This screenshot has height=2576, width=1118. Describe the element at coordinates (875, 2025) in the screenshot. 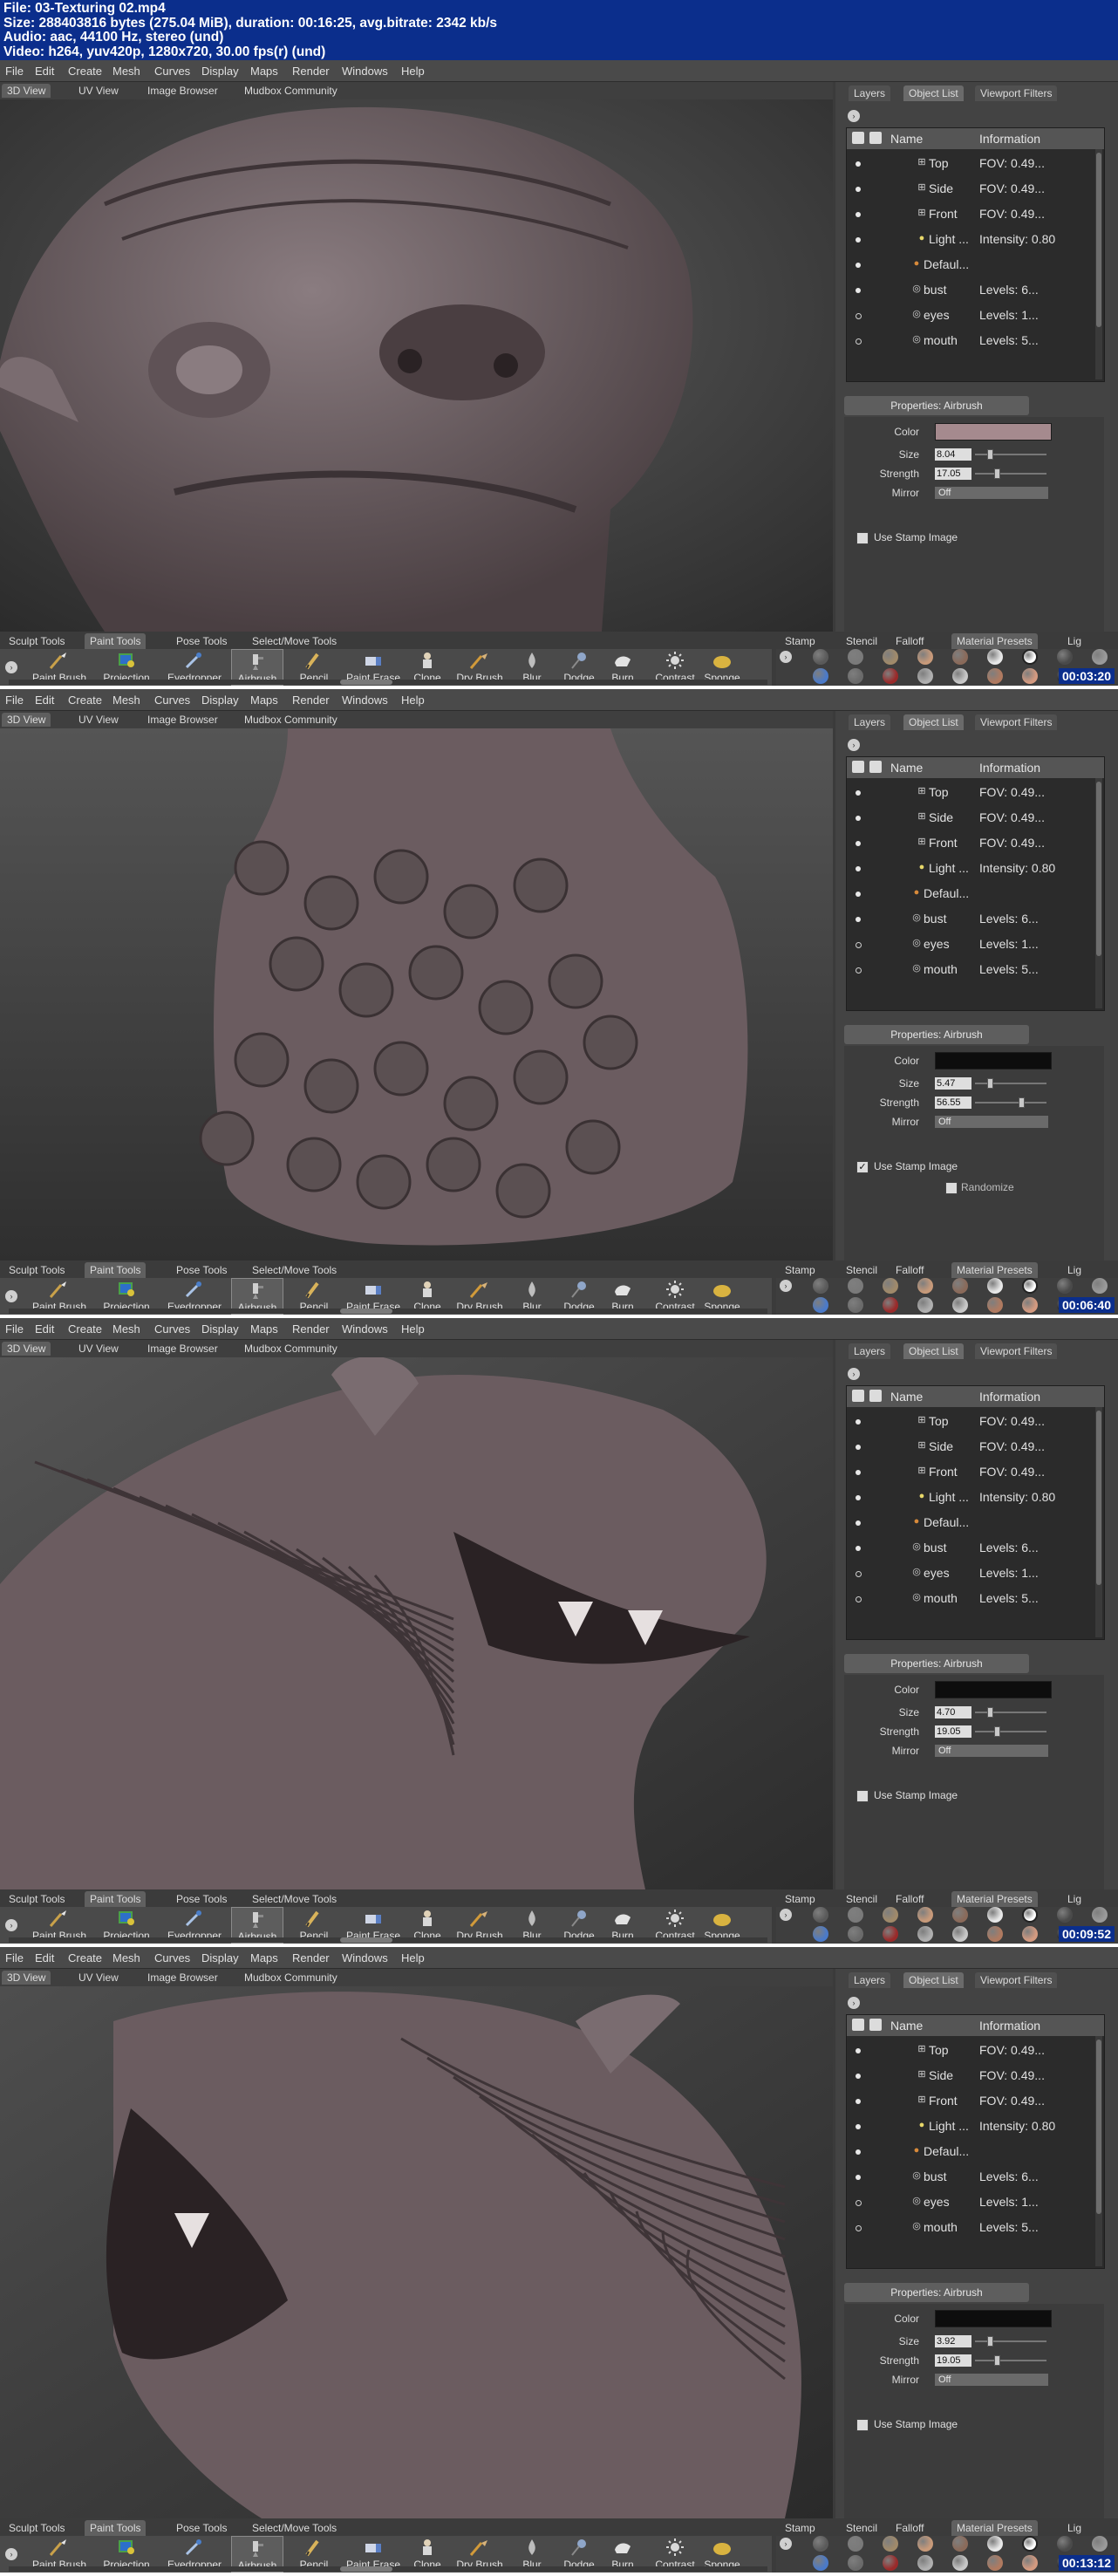

I see `lock-icon` at that location.